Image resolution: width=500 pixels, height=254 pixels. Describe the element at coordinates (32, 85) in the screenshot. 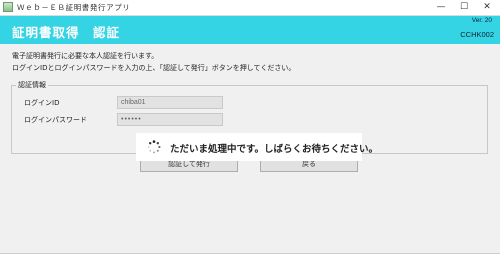

I see `auth-info-legend: 認証情報` at that location.